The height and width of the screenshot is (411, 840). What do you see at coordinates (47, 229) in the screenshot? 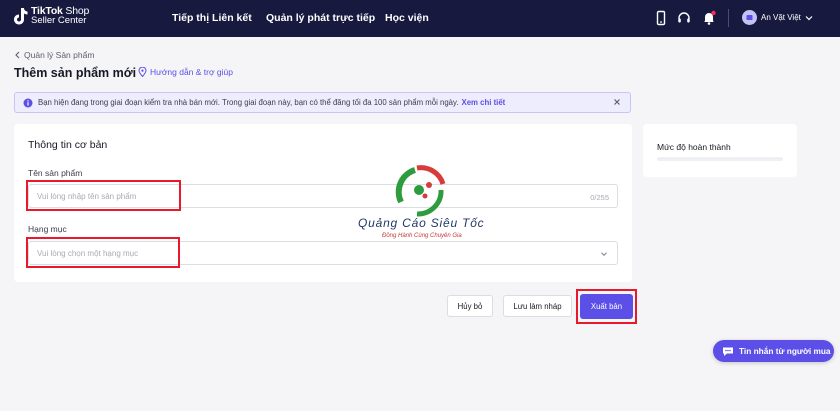
I see `category-label: Hạng mục` at bounding box center [47, 229].